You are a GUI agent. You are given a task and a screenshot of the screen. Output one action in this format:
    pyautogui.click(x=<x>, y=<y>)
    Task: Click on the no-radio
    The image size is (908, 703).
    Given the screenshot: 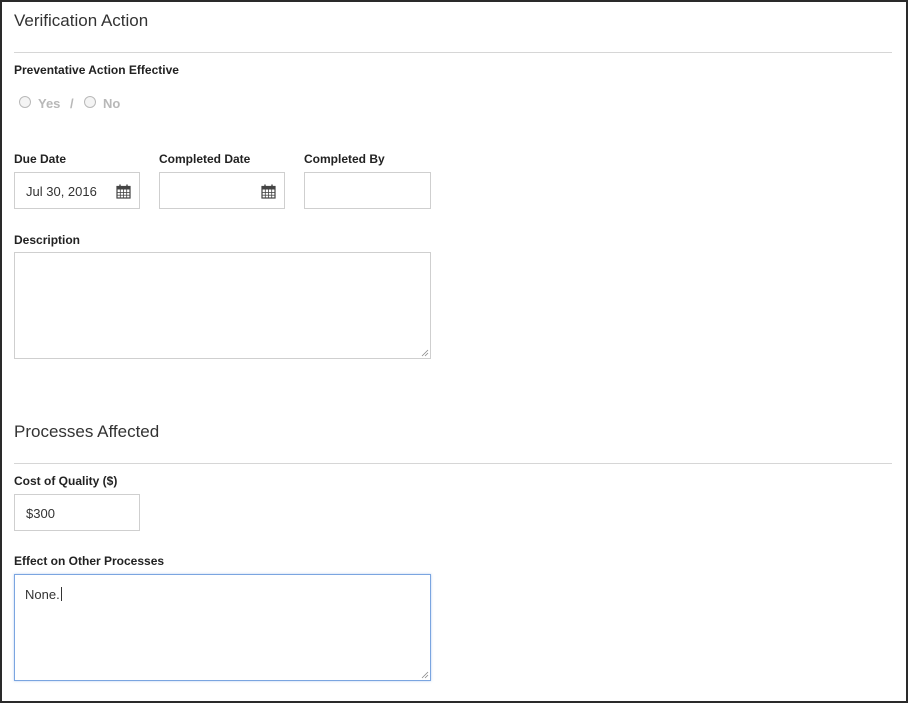 What is the action you would take?
    pyautogui.click(x=90, y=102)
    